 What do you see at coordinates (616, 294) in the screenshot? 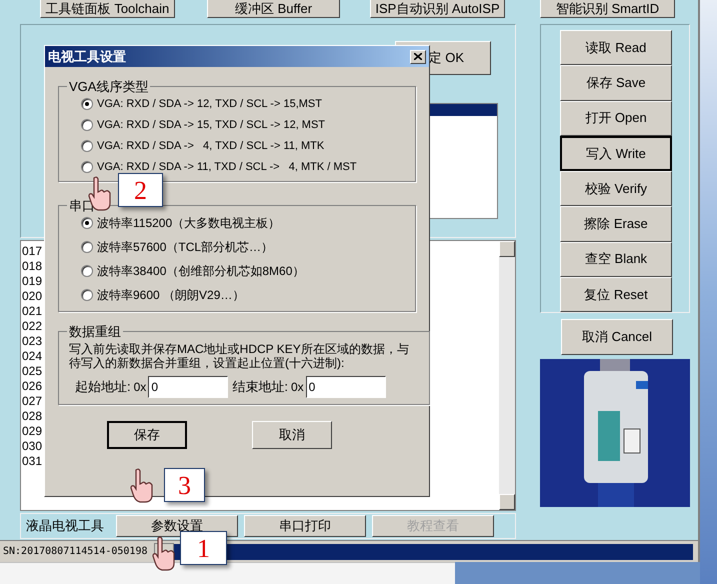
I see `action-button: 复位 Reset` at bounding box center [616, 294].